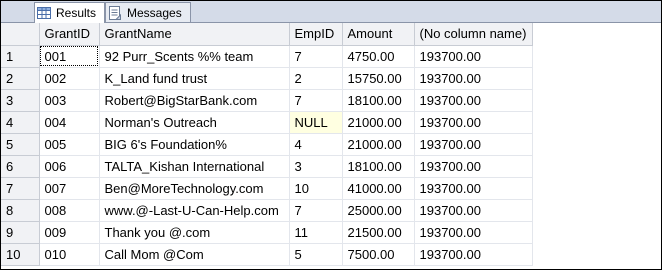 This screenshot has width=662, height=270. I want to click on cell-grantname: K_Land fund trust, so click(194, 78).